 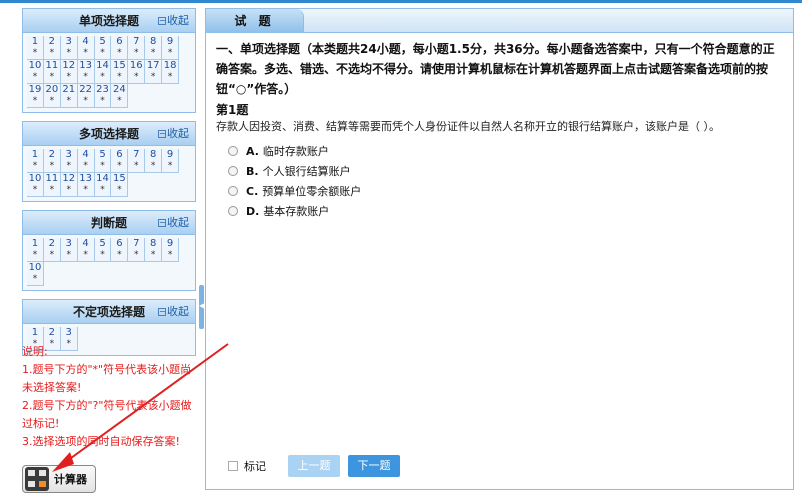 I want to click on question-number-cell: 24 *, so click(x=120, y=96).